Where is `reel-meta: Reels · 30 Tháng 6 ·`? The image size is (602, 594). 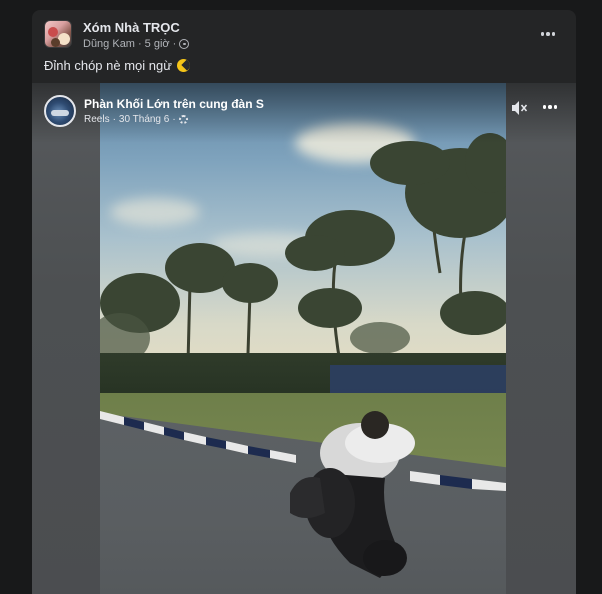
reel-meta: Reels · 30 Tháng 6 · is located at coordinates (136, 119).